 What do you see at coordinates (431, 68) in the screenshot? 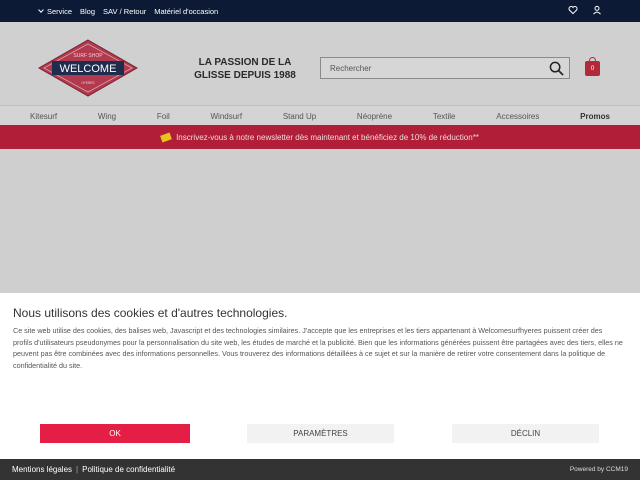
I see `search-input` at bounding box center [431, 68].